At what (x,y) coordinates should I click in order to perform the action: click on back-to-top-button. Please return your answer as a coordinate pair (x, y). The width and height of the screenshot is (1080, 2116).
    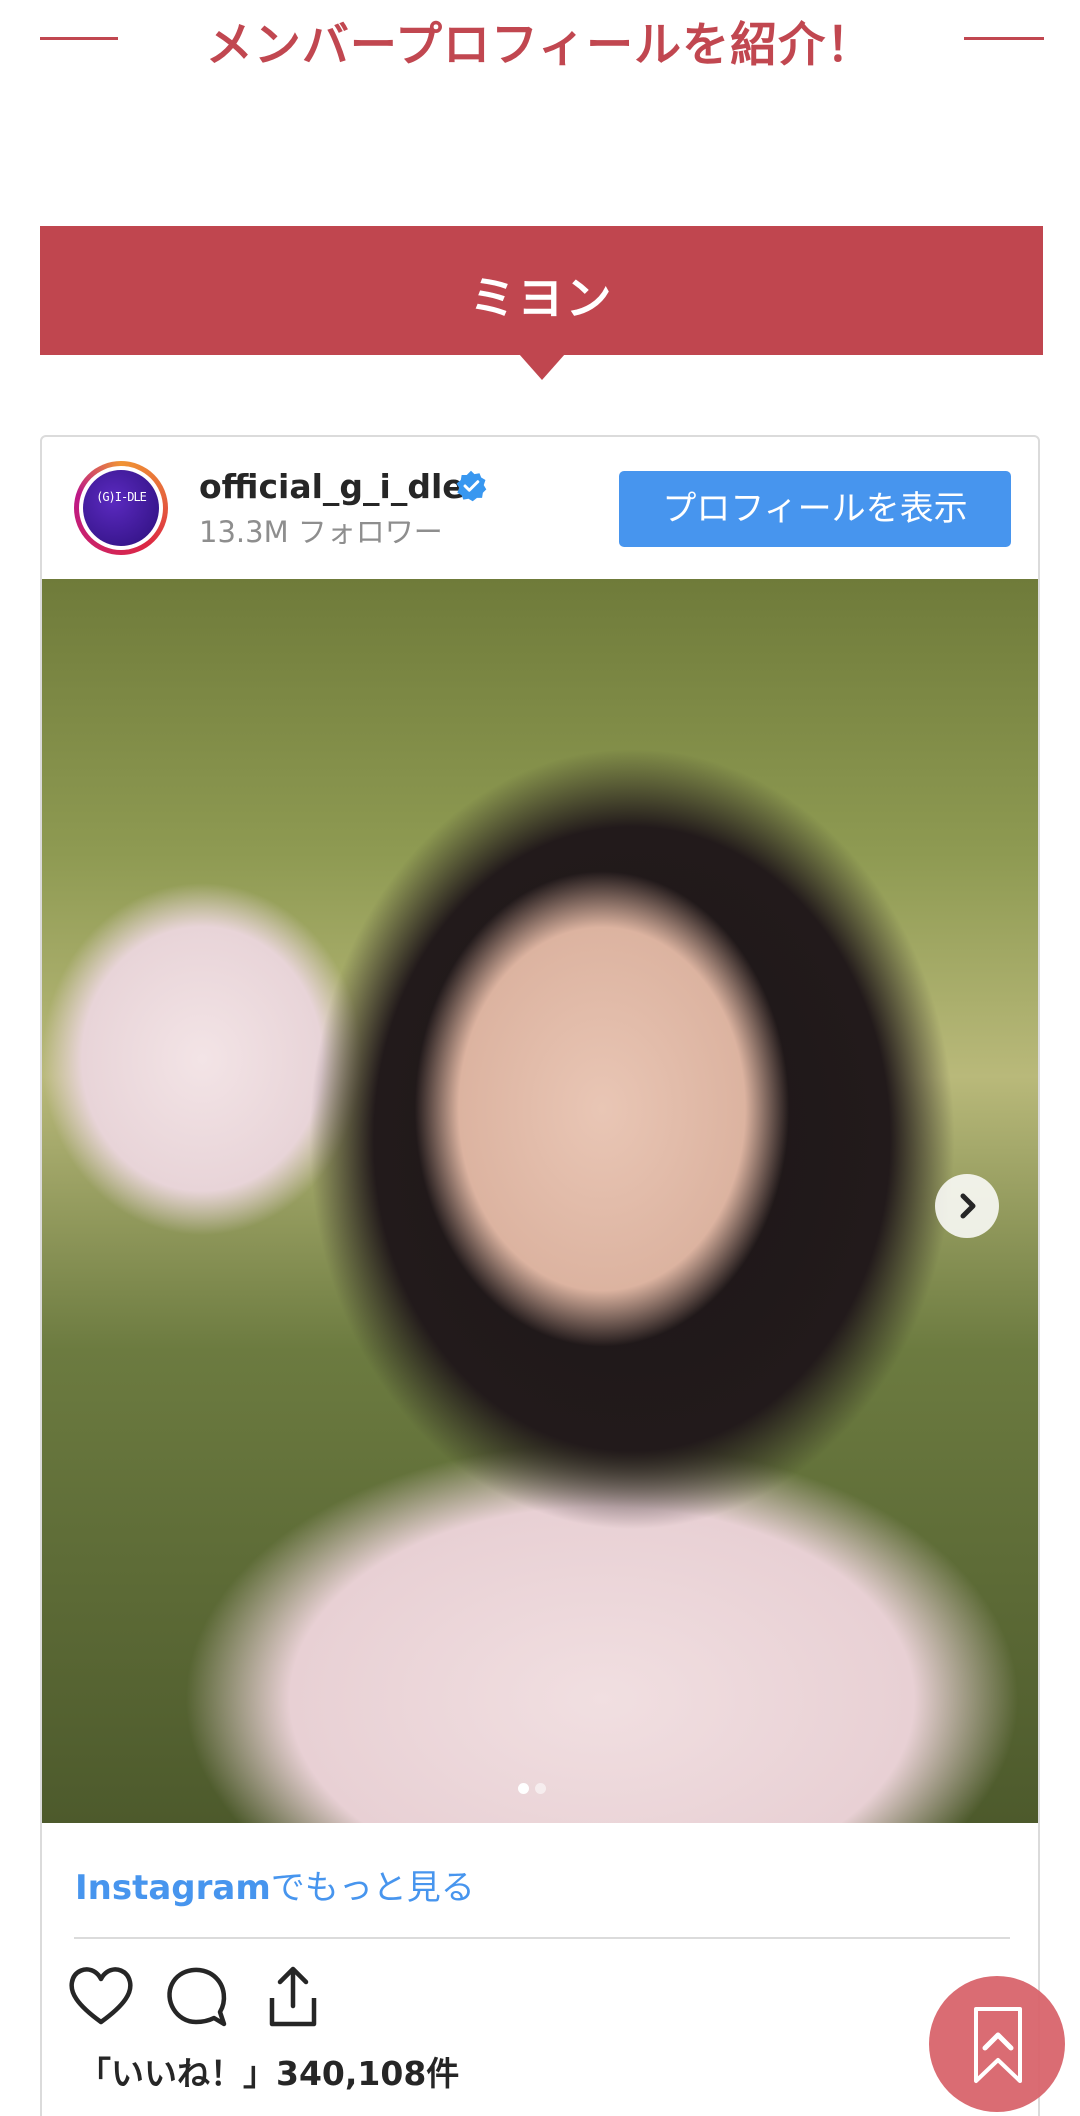
    Looking at the image, I should click on (997, 2044).